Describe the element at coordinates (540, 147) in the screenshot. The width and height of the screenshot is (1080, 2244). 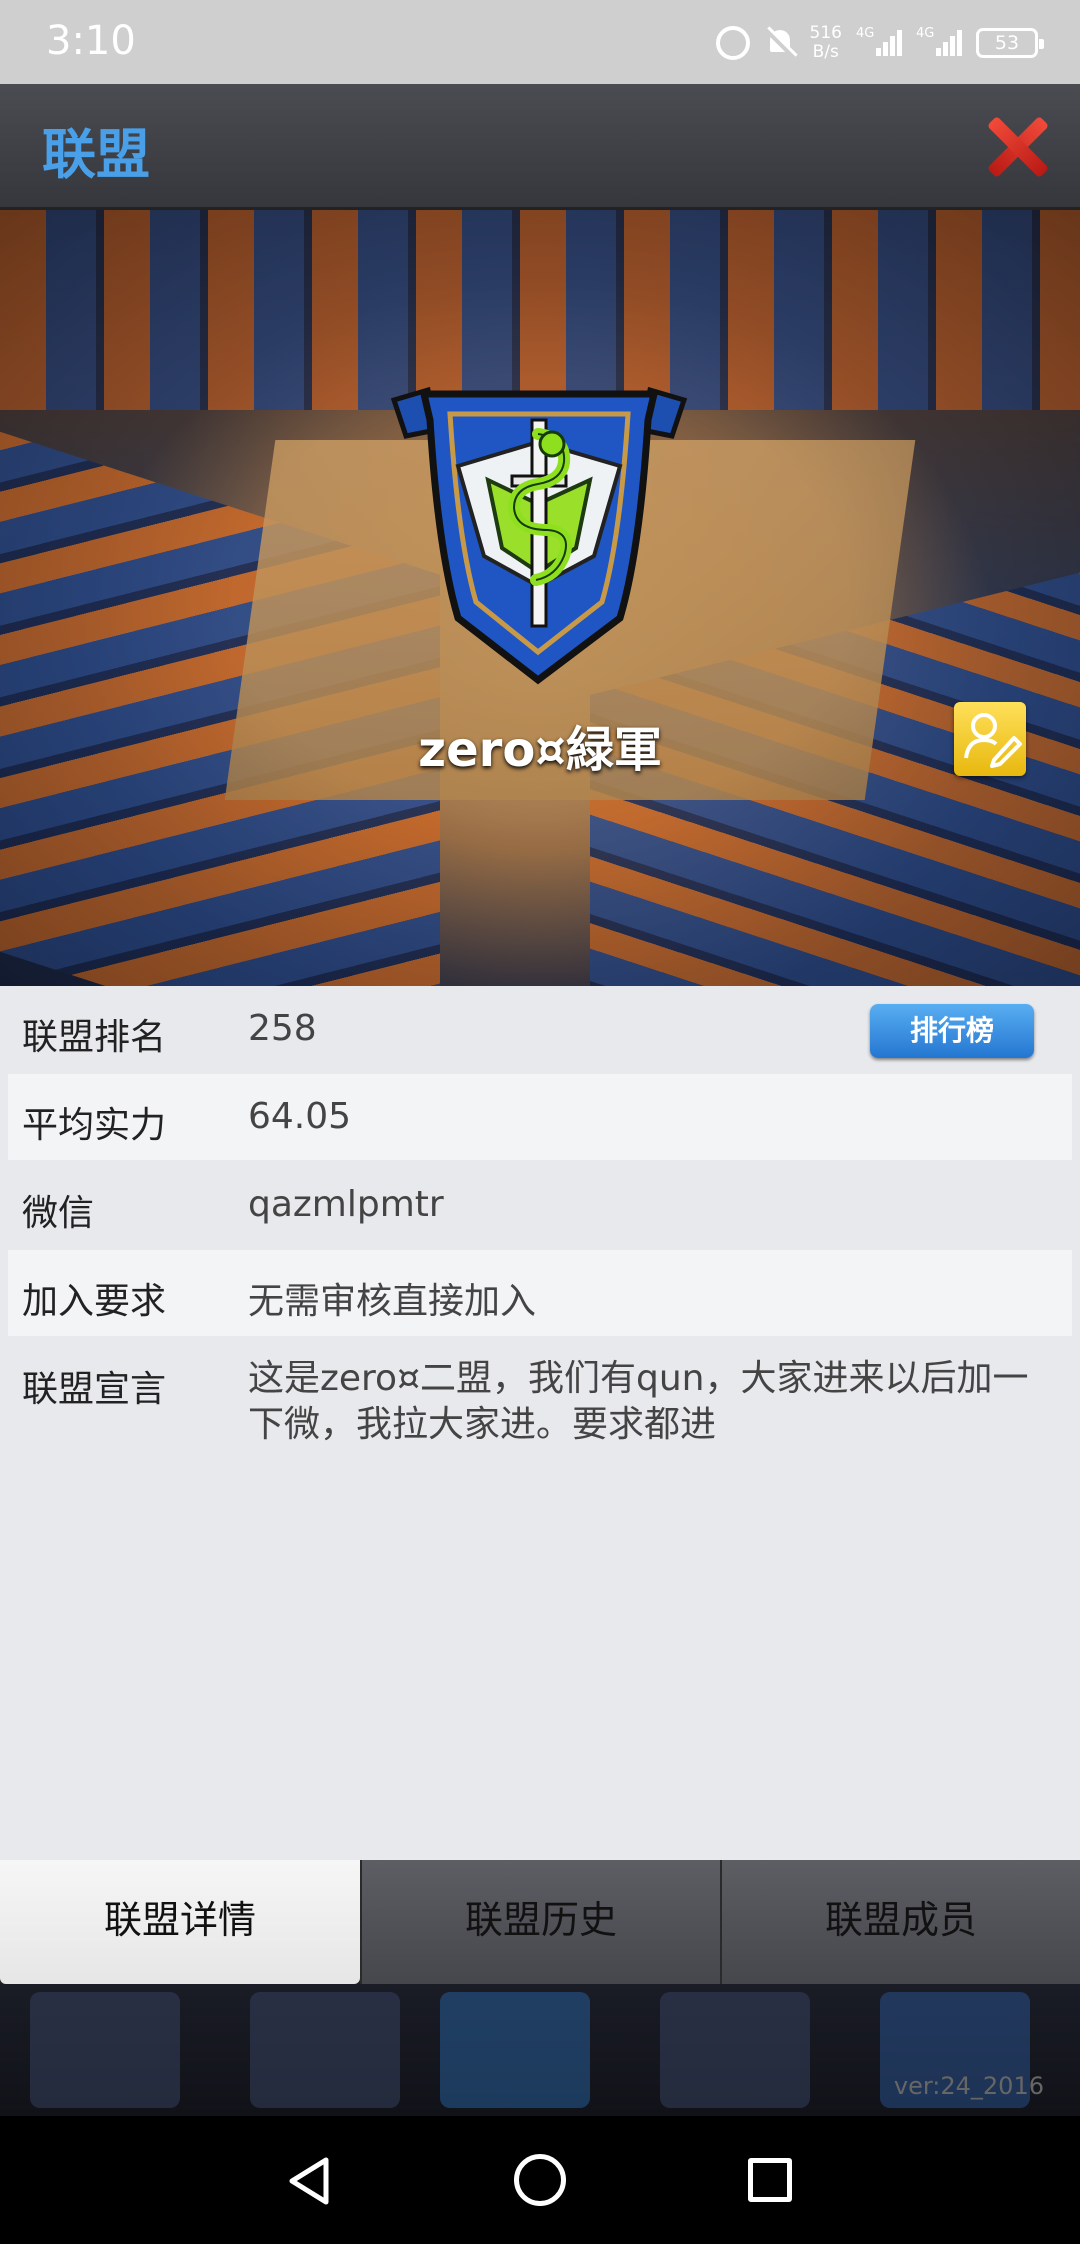
I see `app-header: 联盟` at that location.